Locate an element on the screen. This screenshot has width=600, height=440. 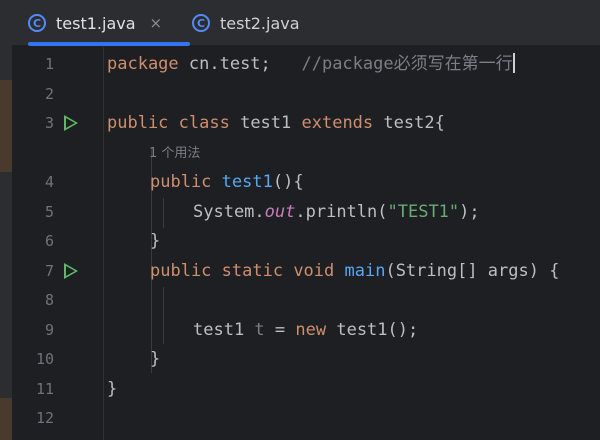
line-number: 1 is located at coordinates (49, 64).